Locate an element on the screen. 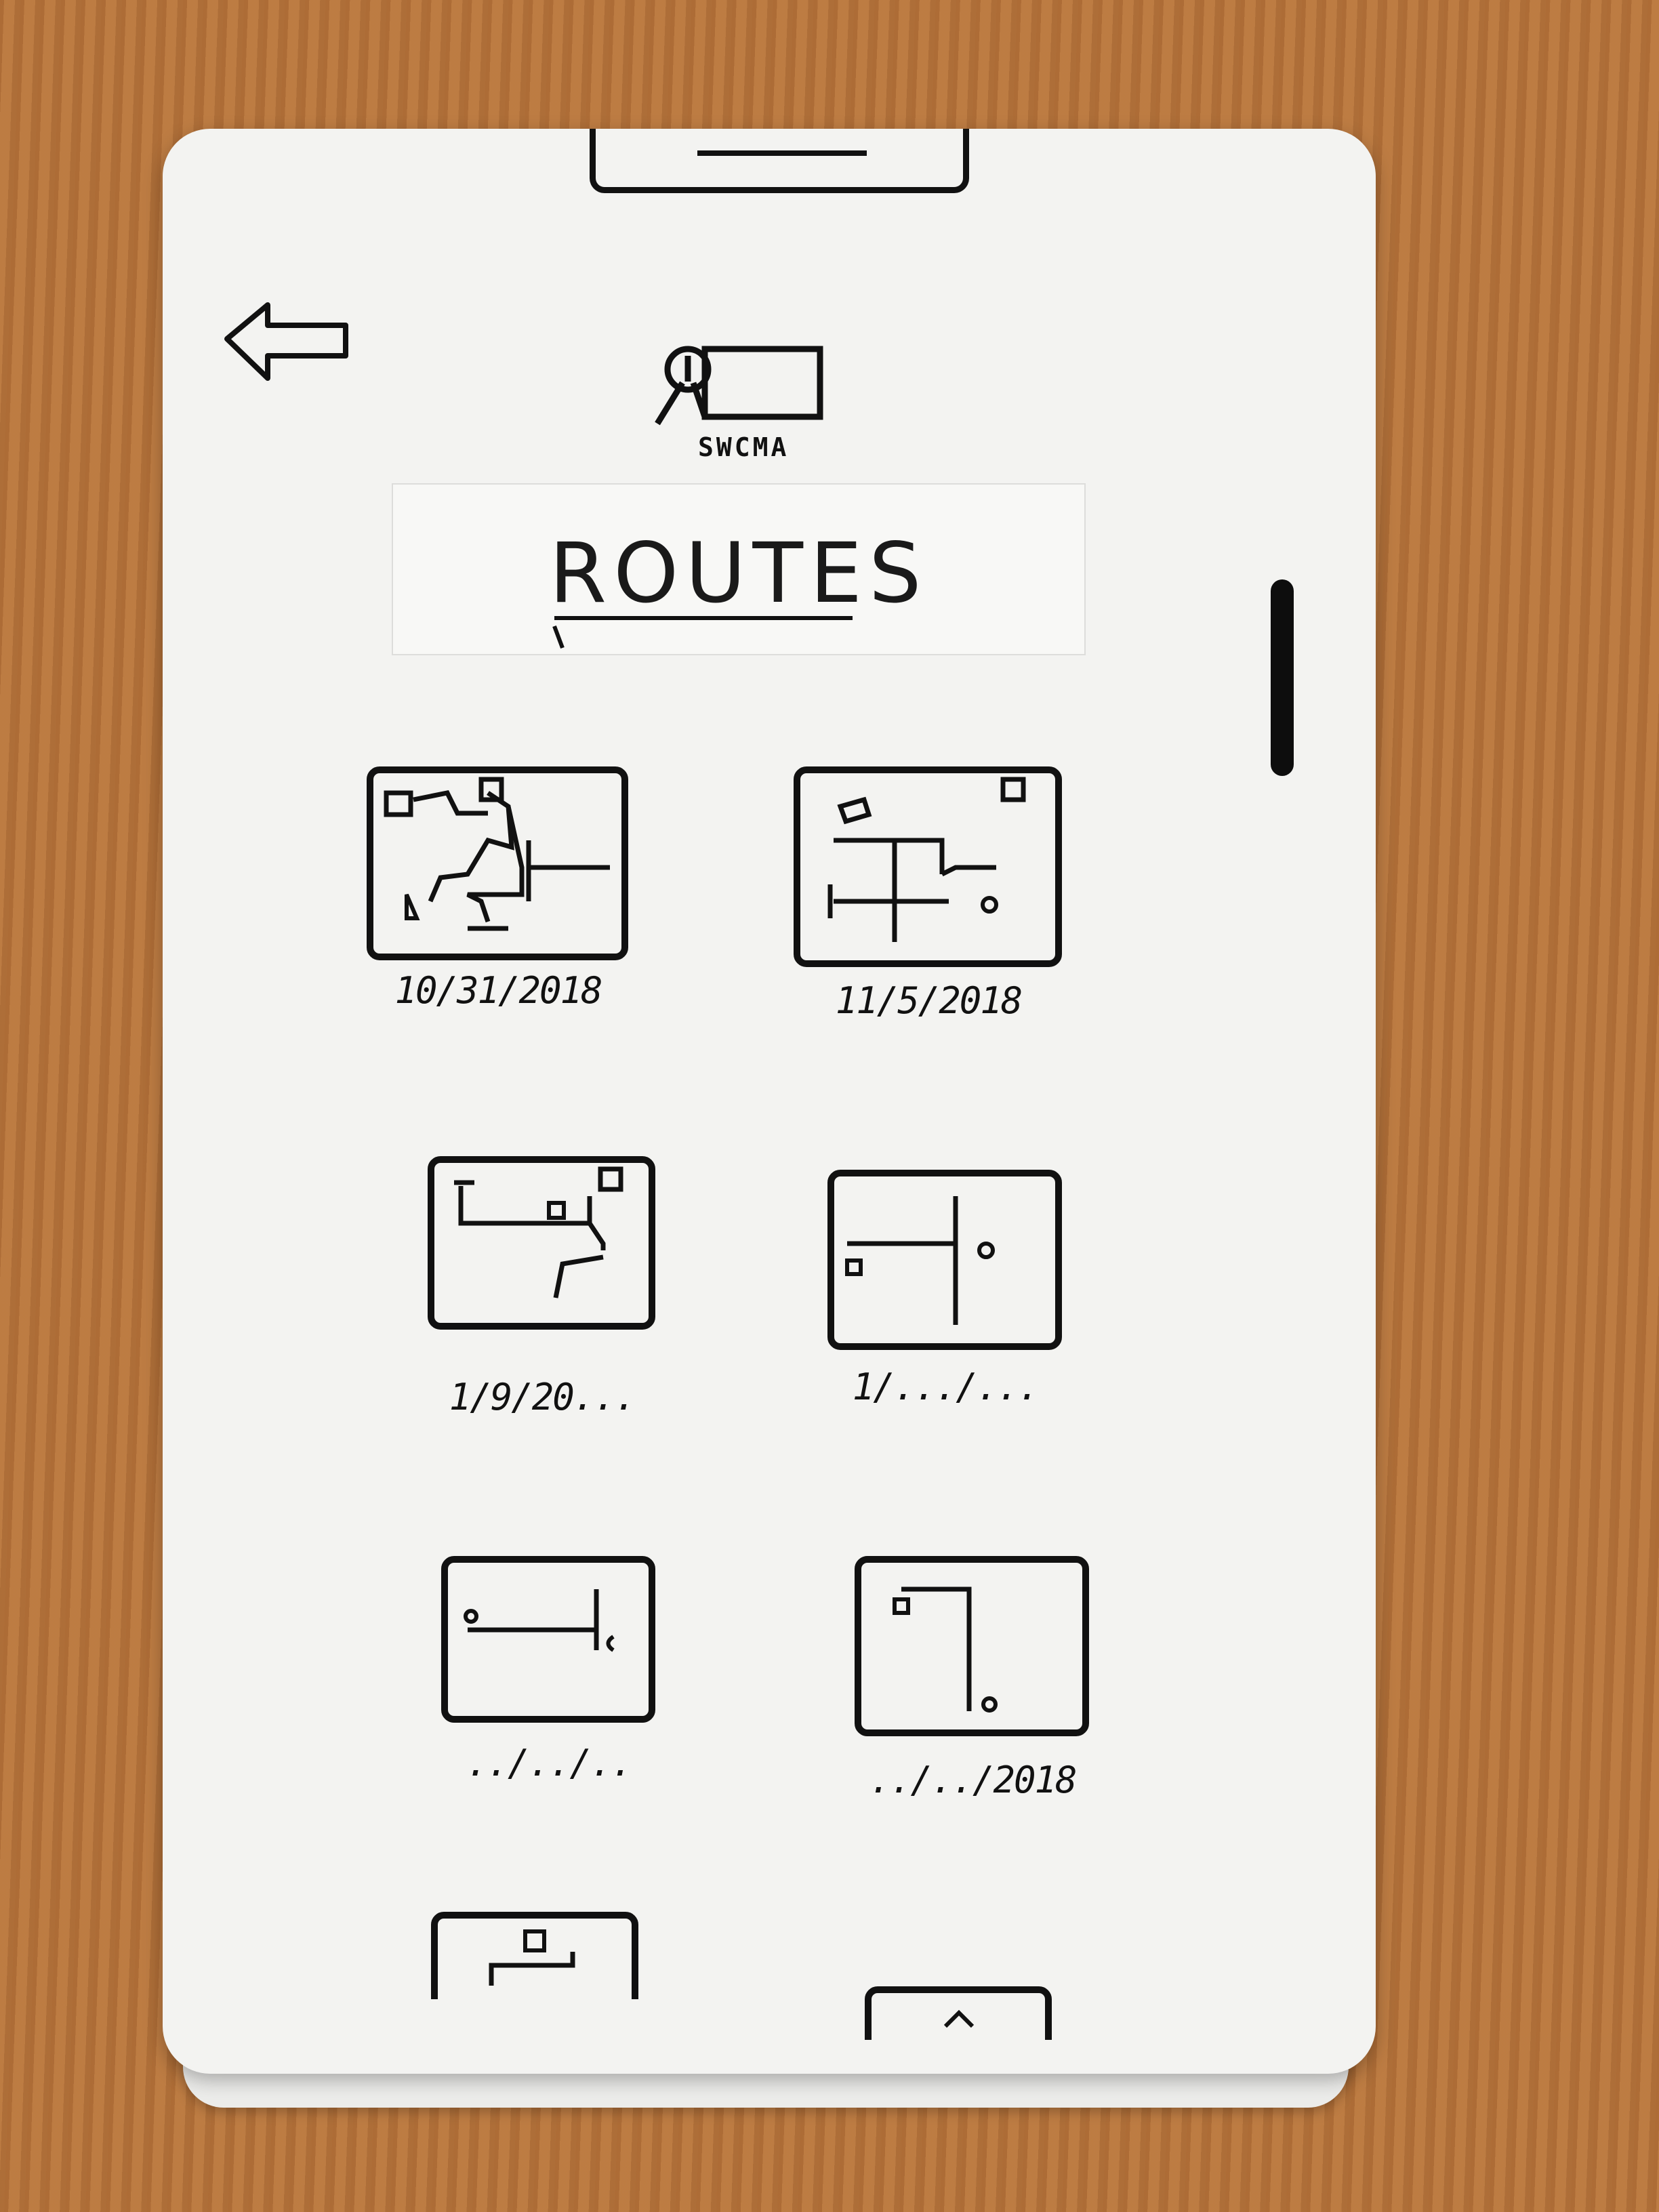 Image resolution: width=1659 pixels, height=2212 pixels. route-card: ../../.. is located at coordinates (549, 1684).